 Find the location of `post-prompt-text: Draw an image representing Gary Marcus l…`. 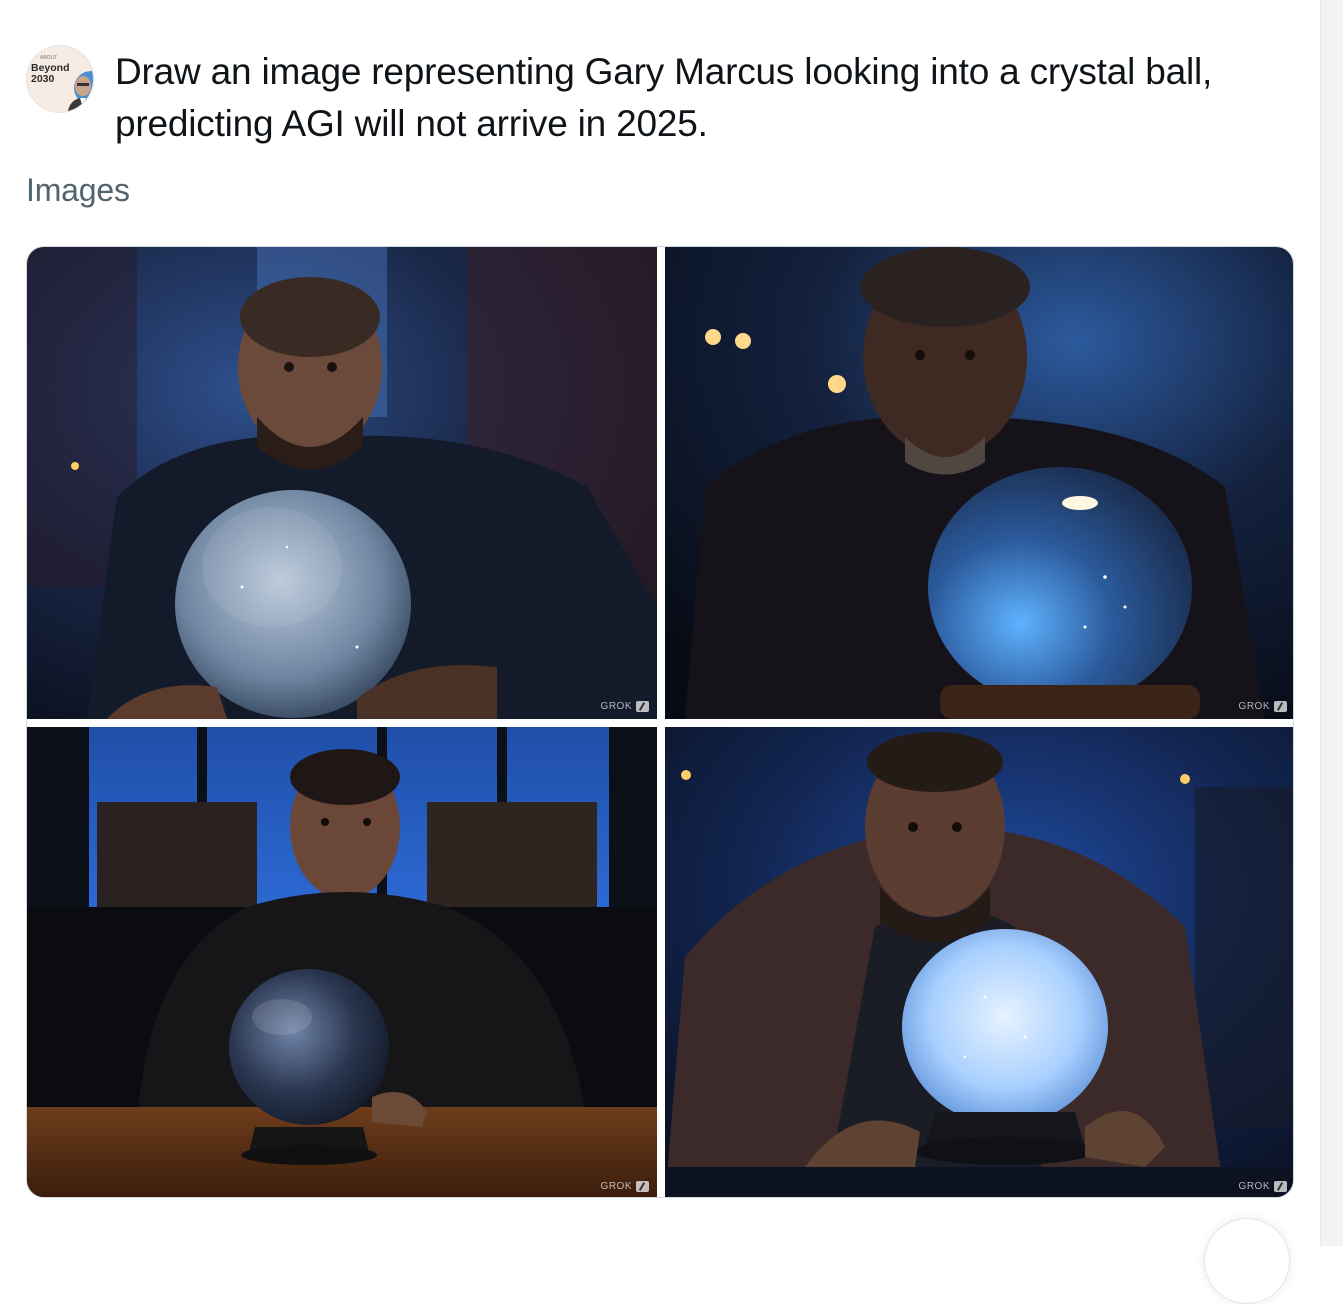

post-prompt-text: Draw an image representing Gary Marcus l… is located at coordinates (664, 97).